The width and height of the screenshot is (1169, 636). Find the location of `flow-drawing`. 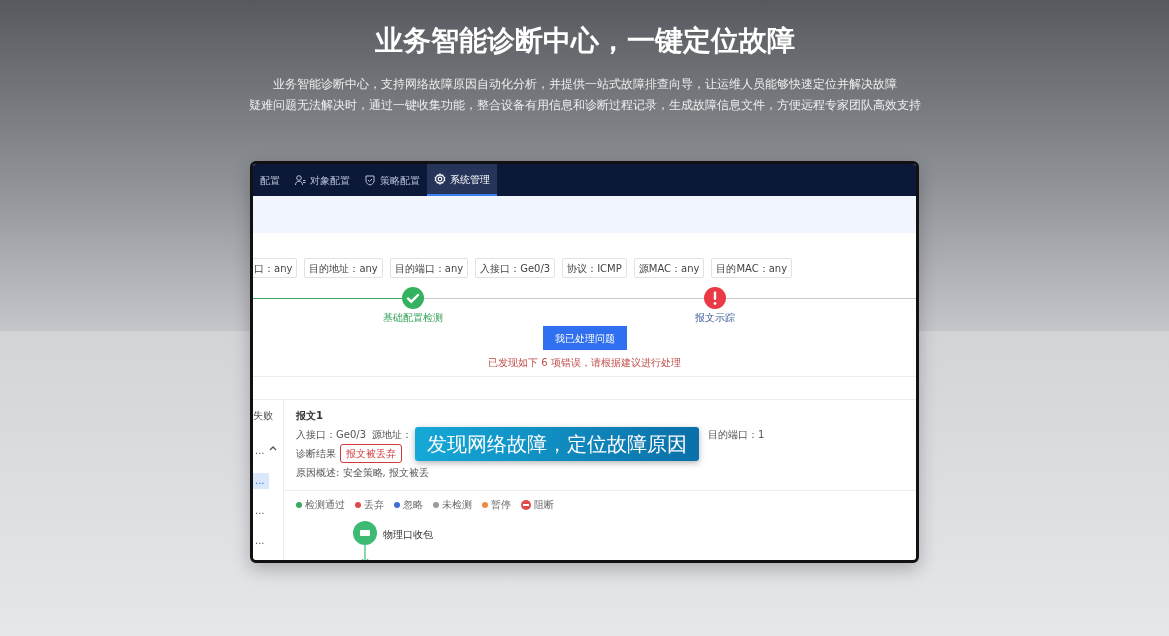

flow-drawing is located at coordinates (365, 540).